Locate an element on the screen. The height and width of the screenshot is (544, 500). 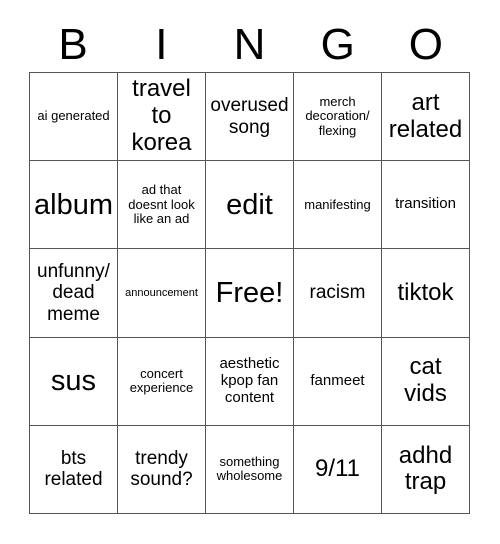
bingo-cell: bts related is located at coordinates (74, 469).